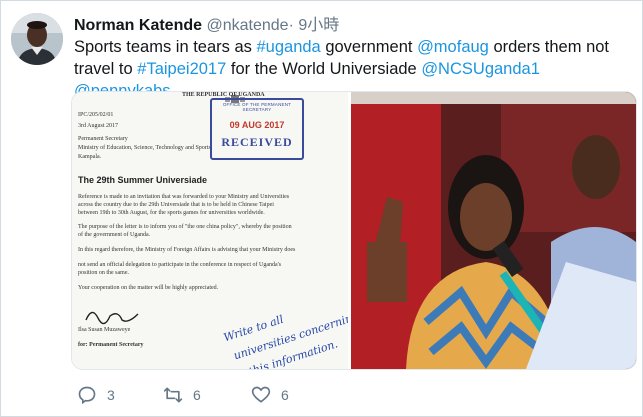  Describe the element at coordinates (103, 139) in the screenshot. I see `doc-addressee-line: Permanent Secretary` at that location.